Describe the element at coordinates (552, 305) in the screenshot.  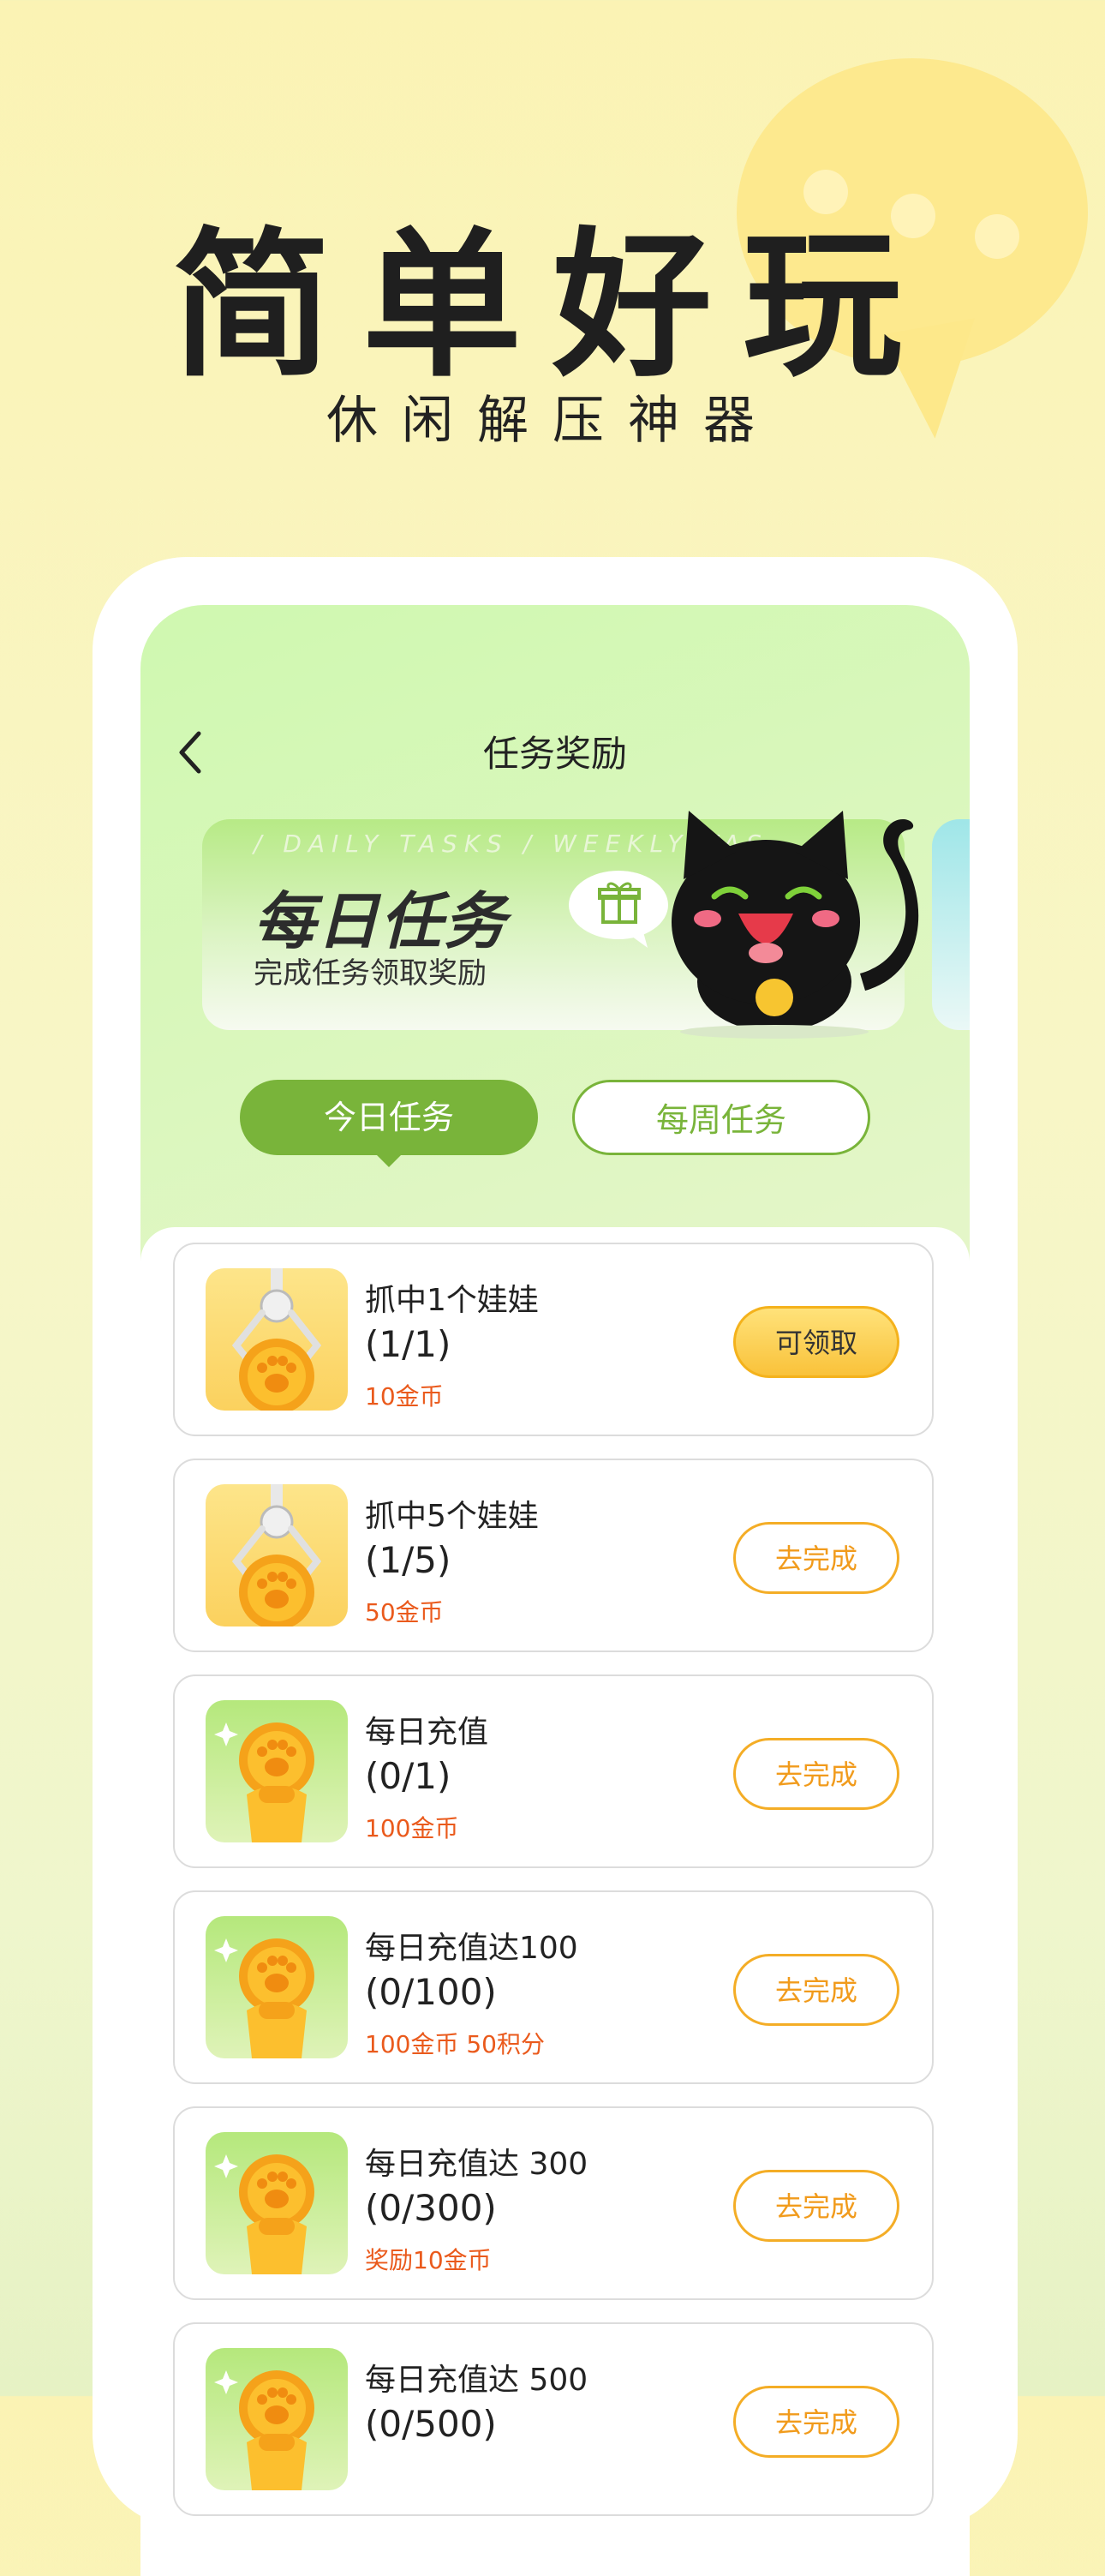
I see `hero-title: 简单好玩` at that location.